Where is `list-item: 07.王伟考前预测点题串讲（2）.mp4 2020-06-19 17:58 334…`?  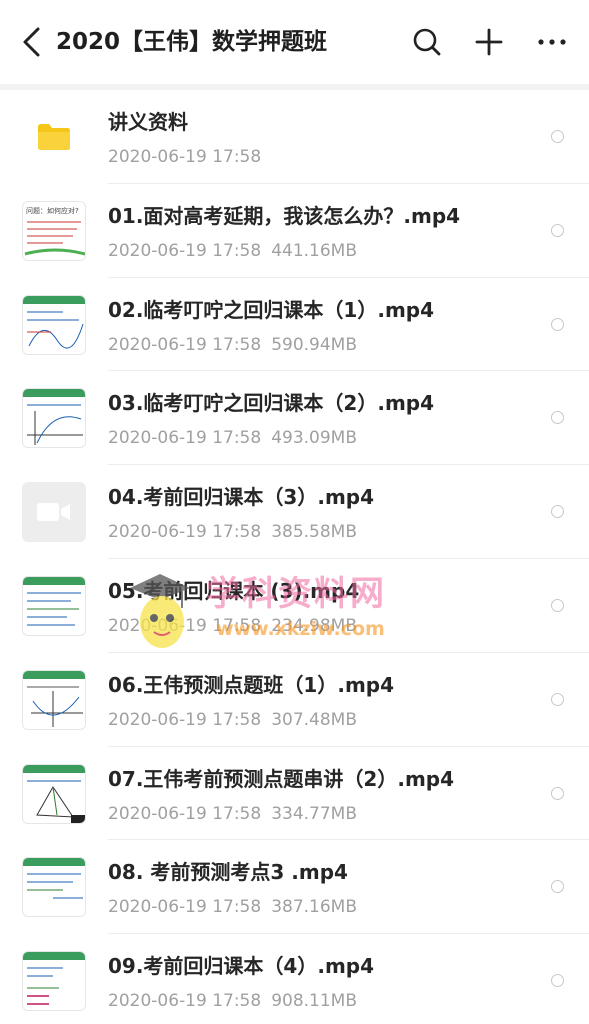
list-item: 07.王伟考前预测点题串讲（2）.mp4 2020-06-19 17:58 334… is located at coordinates (294, 794).